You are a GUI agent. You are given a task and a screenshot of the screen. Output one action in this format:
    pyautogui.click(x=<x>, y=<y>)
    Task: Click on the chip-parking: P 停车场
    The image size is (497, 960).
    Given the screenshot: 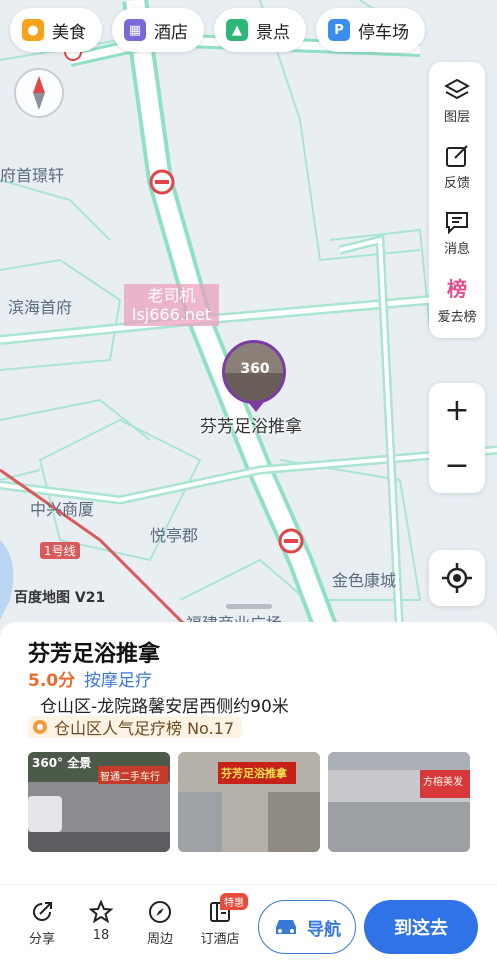 What is the action you would take?
    pyautogui.click(x=370, y=30)
    